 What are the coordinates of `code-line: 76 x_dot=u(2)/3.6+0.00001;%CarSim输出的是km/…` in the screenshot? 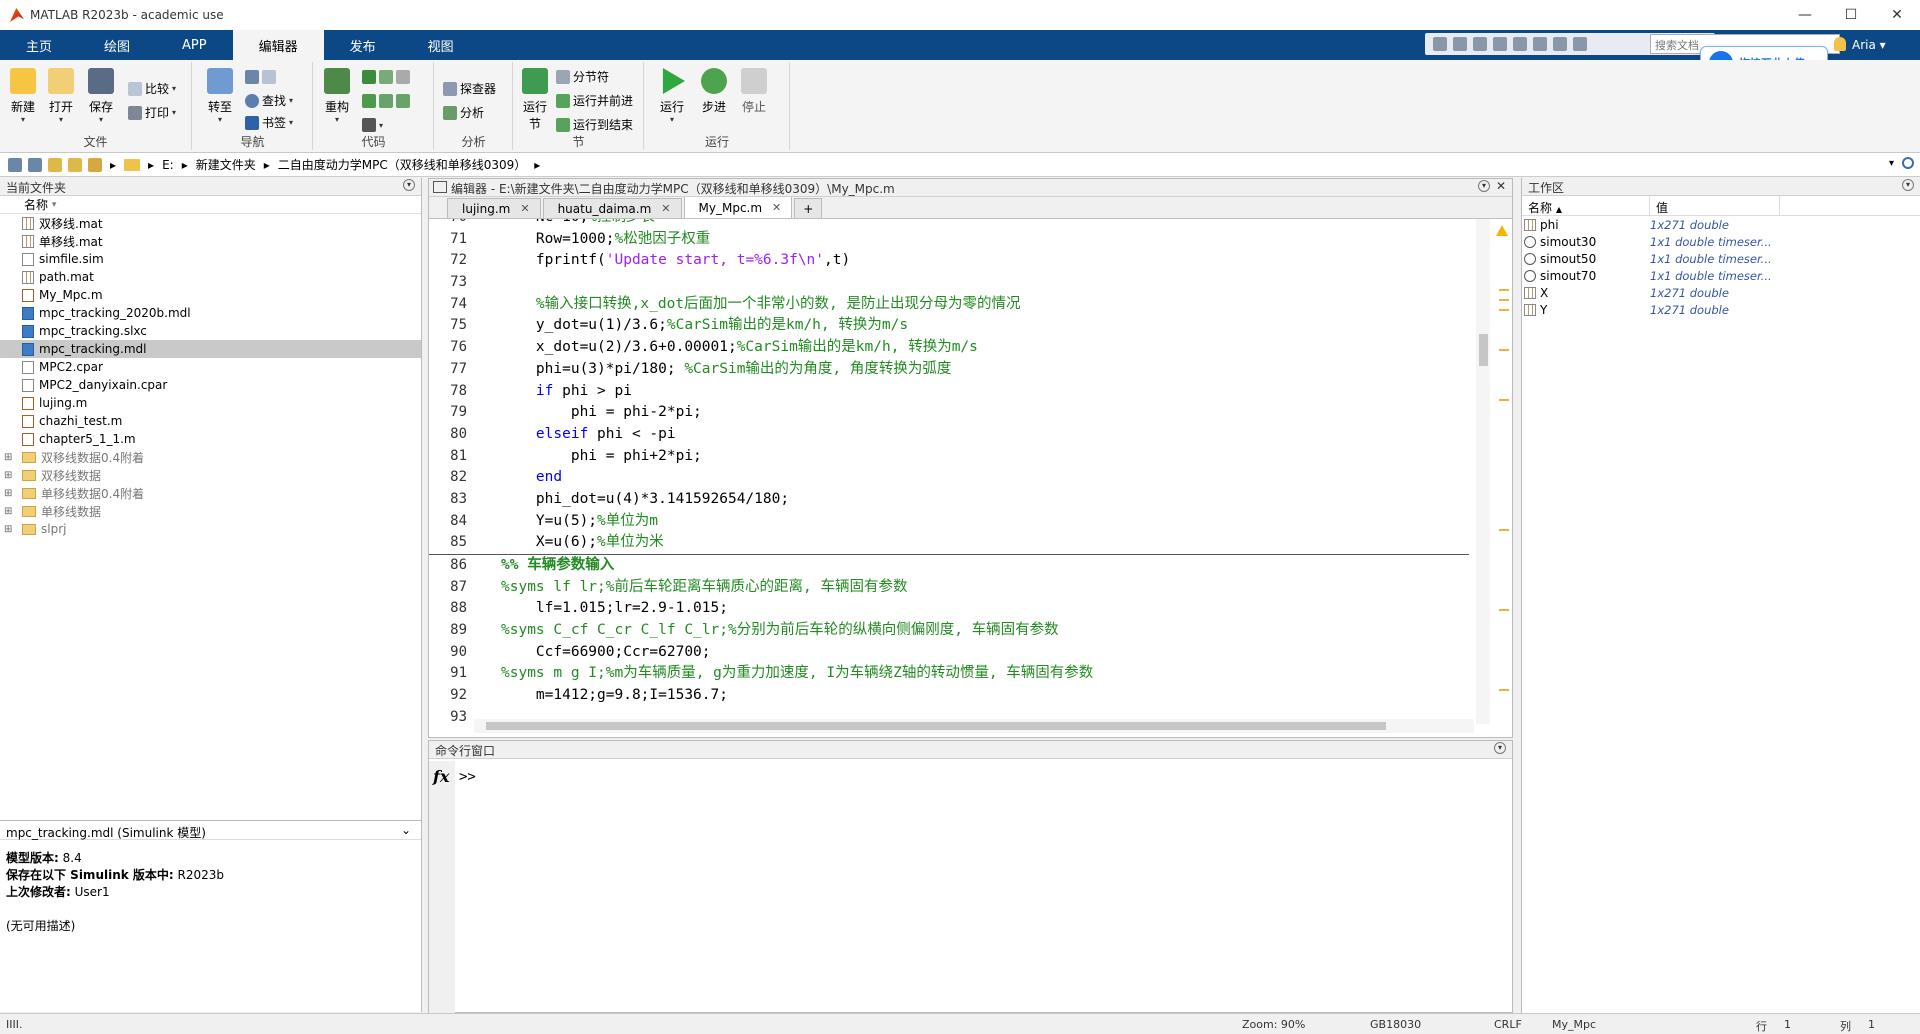 It's located at (959, 348).